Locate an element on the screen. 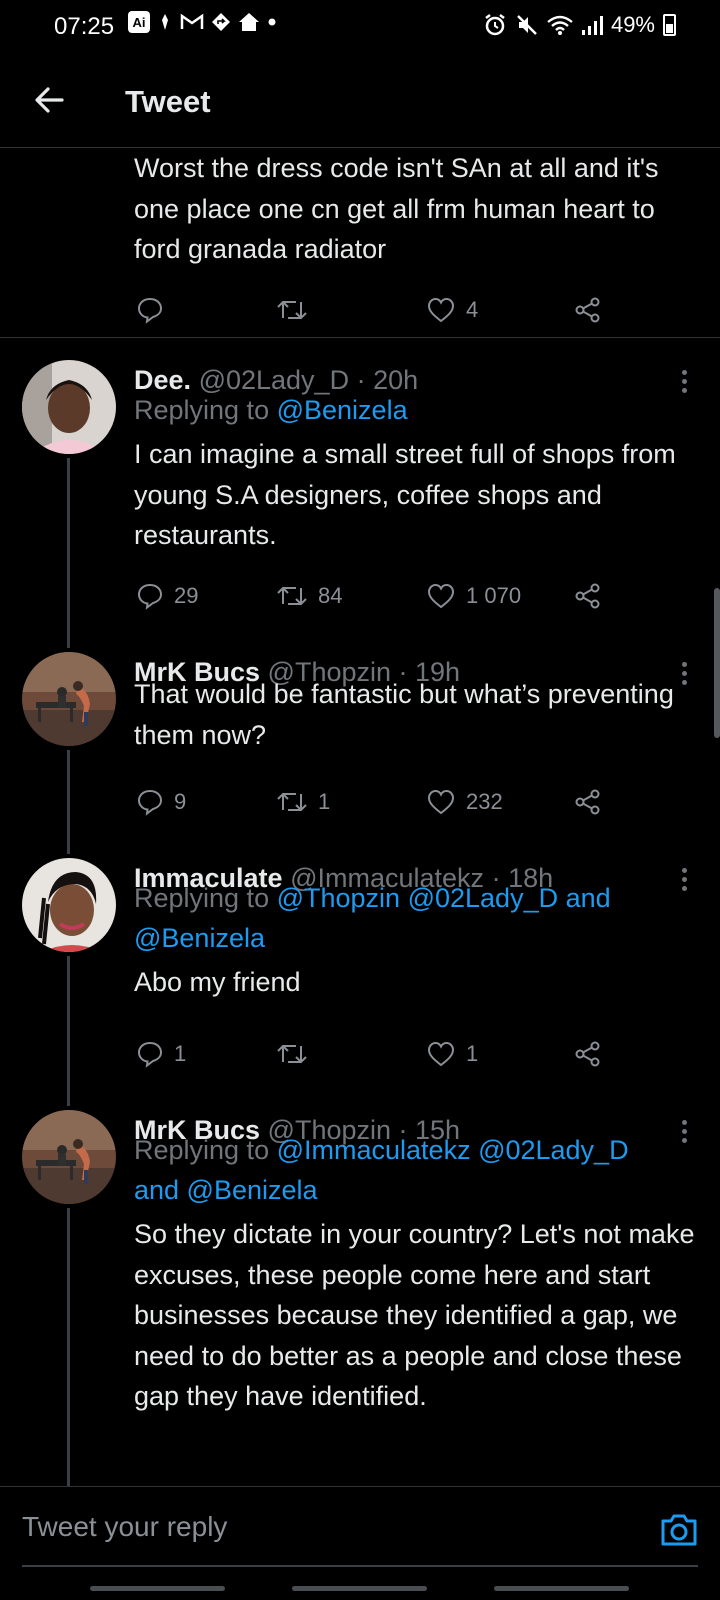 The height and width of the screenshot is (1600, 720). camera-icon is located at coordinates (679, 1530).